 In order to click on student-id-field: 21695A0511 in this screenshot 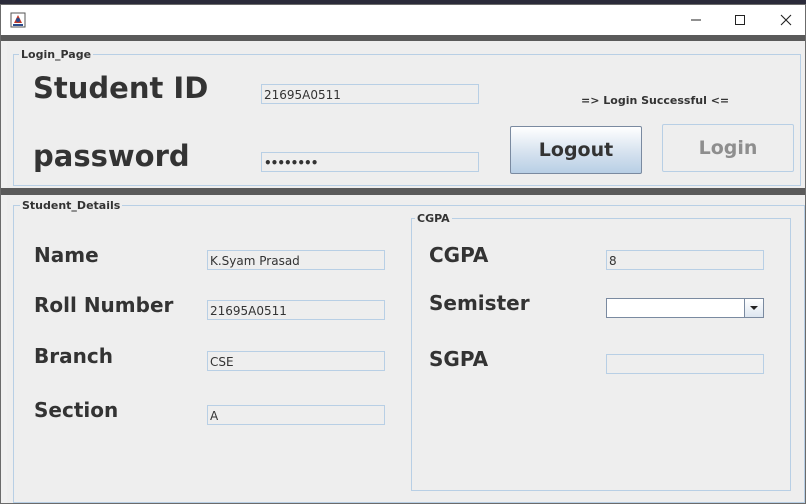, I will do `click(370, 94)`.